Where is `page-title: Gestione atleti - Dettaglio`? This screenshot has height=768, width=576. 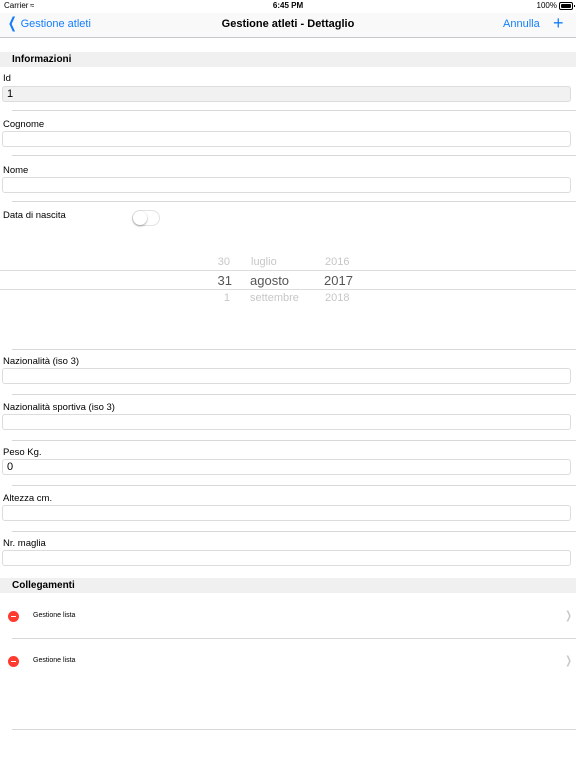 page-title: Gestione atleti - Dettaglio is located at coordinates (288, 24).